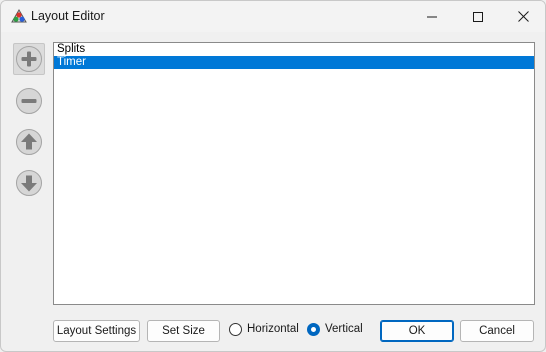 Image resolution: width=546 pixels, height=352 pixels. What do you see at coordinates (183, 331) in the screenshot?
I see `set-size-button: Set Size` at bounding box center [183, 331].